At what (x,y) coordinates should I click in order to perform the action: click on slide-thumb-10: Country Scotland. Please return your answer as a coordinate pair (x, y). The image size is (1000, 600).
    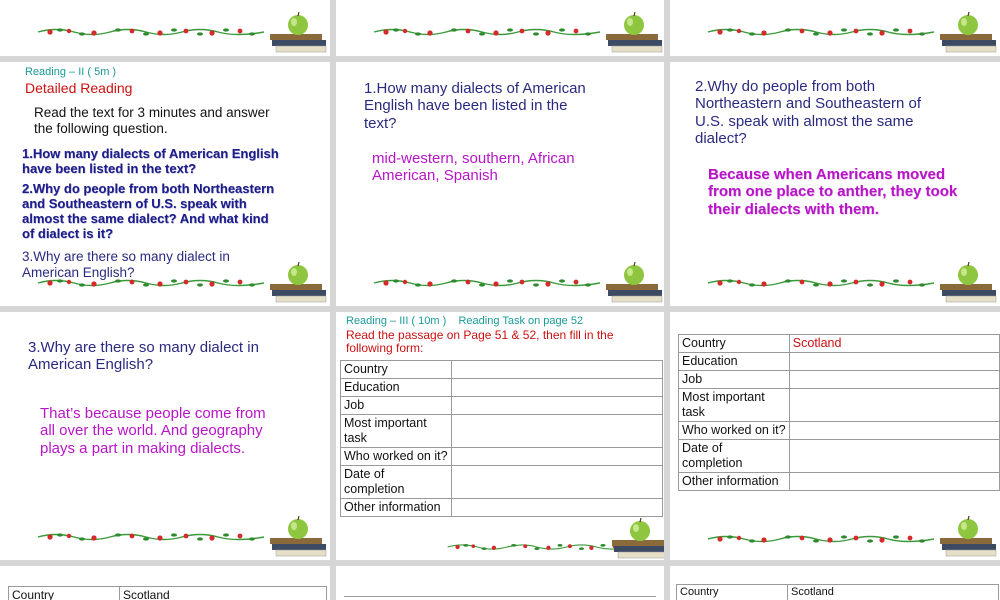
    Looking at the image, I should click on (165, 583).